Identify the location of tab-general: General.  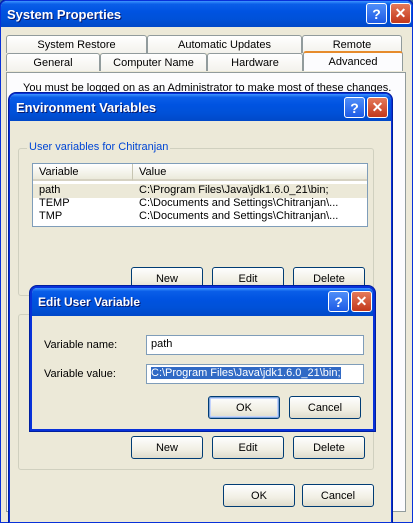
(53, 62).